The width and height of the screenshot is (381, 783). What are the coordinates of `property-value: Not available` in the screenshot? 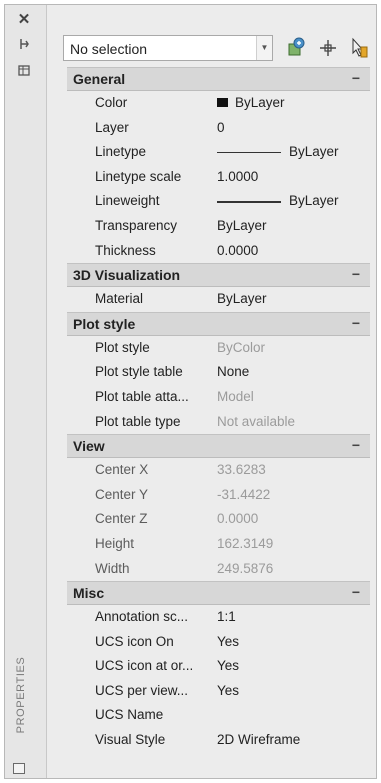 It's located at (256, 422).